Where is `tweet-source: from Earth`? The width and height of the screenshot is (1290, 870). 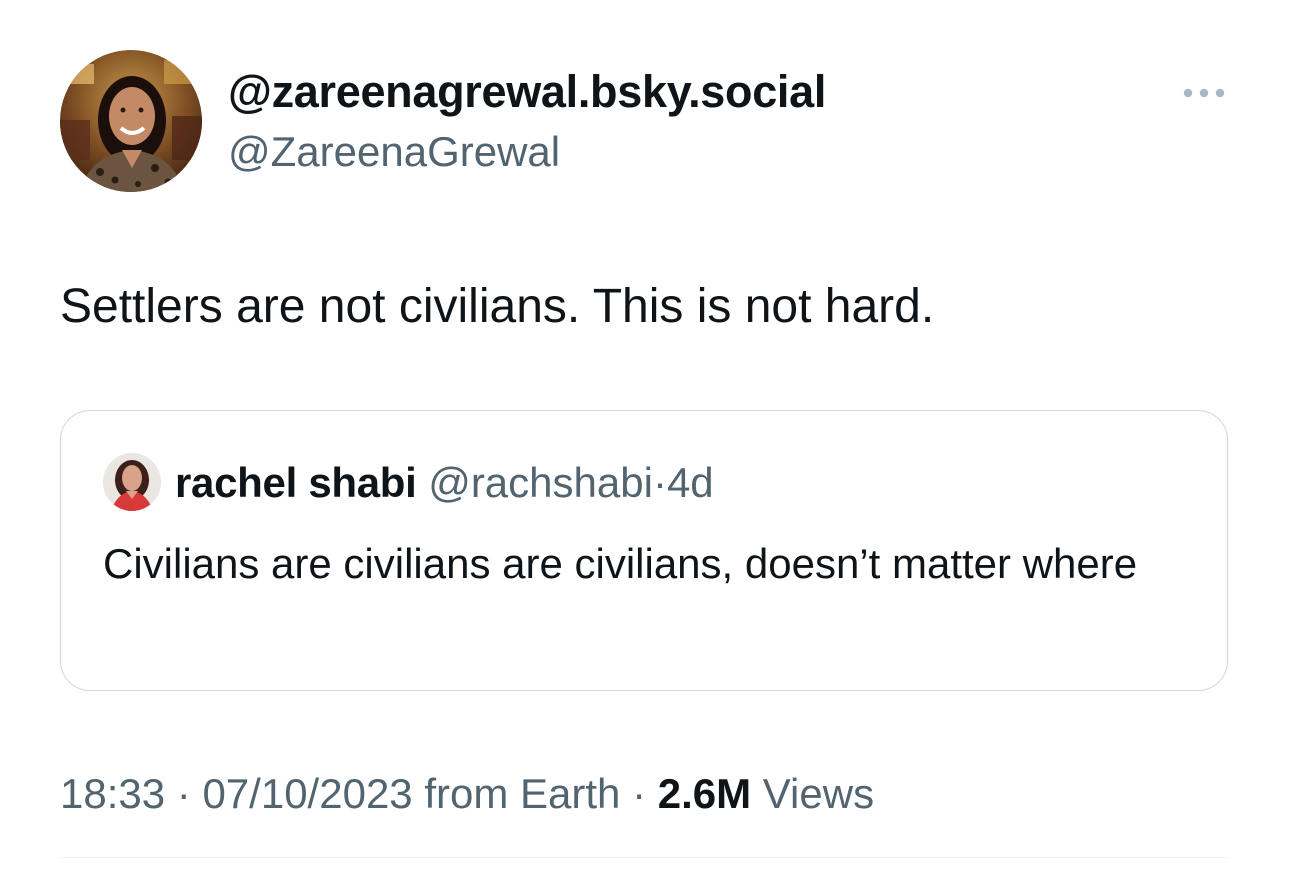
tweet-source: from Earth is located at coordinates (522, 793).